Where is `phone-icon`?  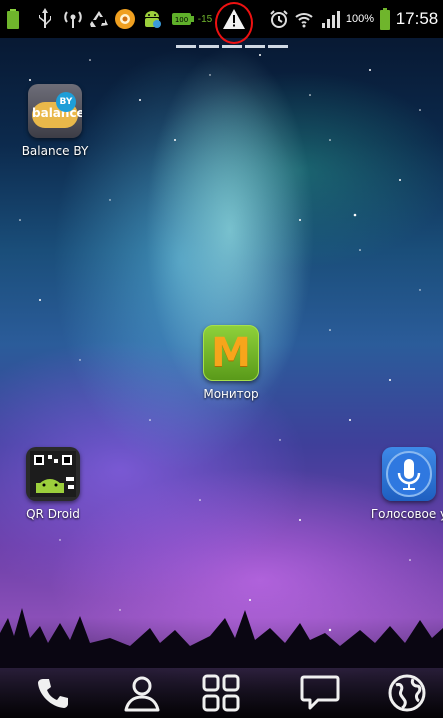 phone-icon is located at coordinates (53, 693).